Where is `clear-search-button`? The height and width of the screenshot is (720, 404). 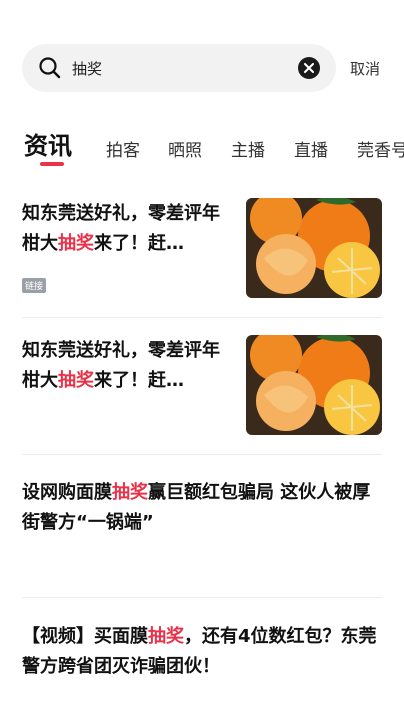
clear-search-button is located at coordinates (309, 68).